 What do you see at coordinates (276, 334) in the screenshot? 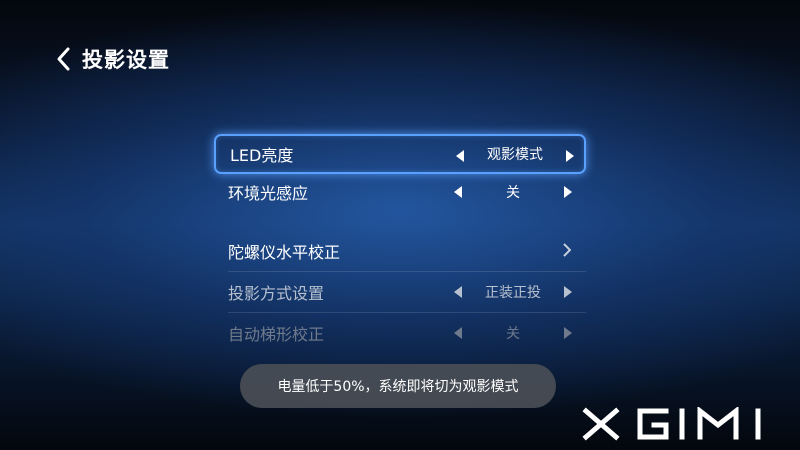
I see `menu-item-label: 自动梯形校正` at bounding box center [276, 334].